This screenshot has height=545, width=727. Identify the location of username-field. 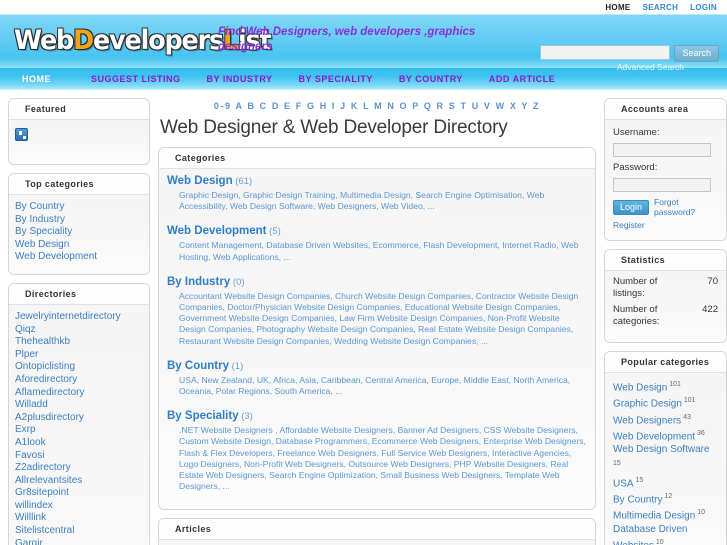
(662, 150).